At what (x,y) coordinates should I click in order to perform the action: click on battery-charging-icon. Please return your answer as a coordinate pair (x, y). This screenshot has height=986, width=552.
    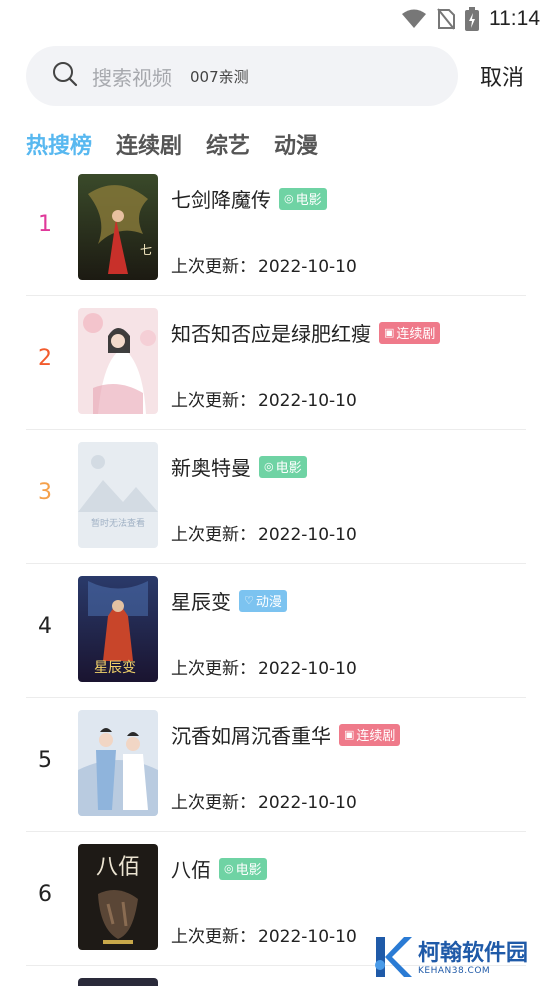
    Looking at the image, I should click on (472, 19).